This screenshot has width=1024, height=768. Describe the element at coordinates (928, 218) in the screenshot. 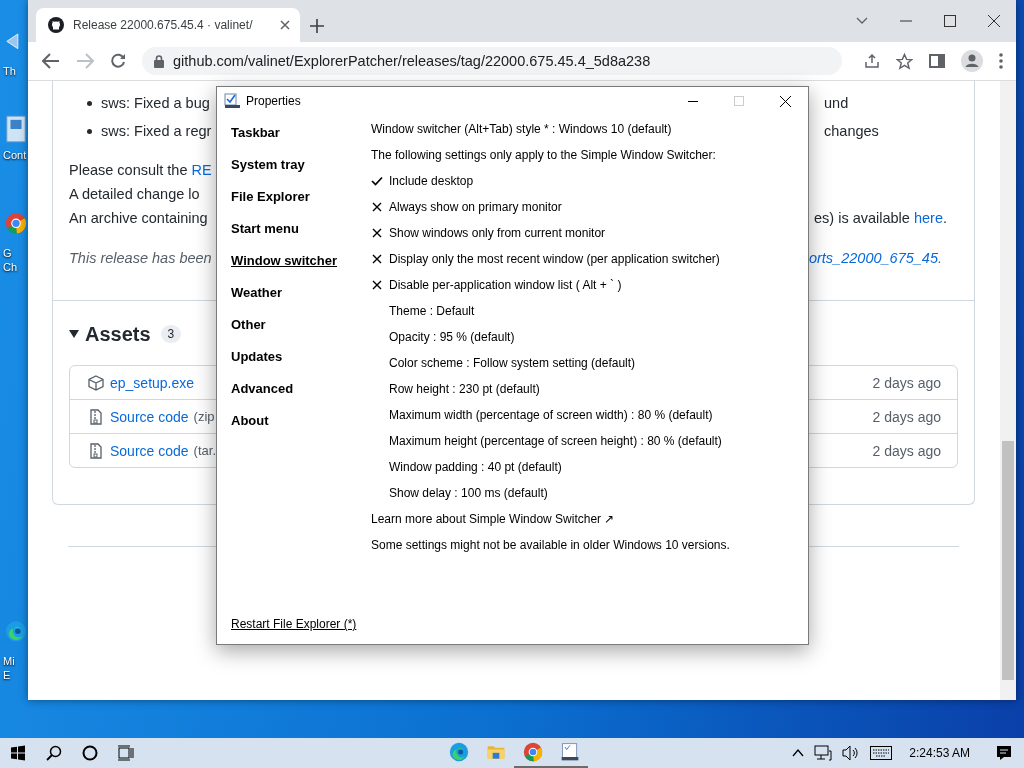

I see `text-link: here` at that location.